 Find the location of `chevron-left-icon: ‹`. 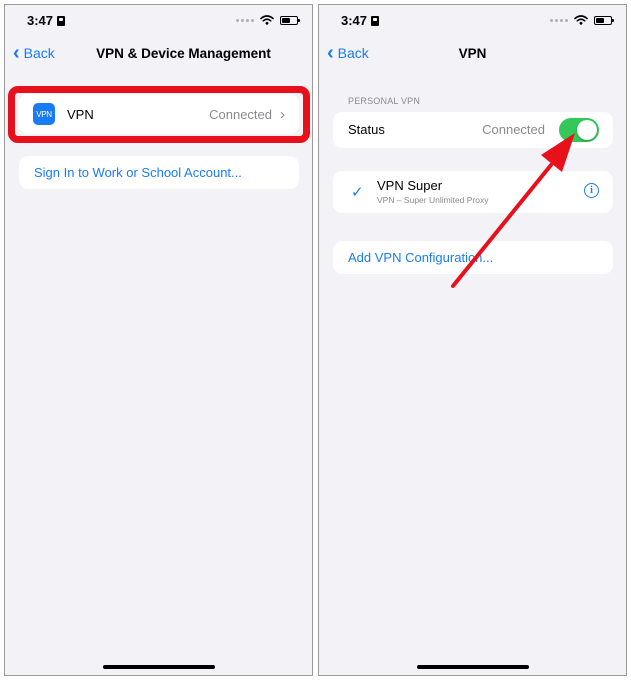

chevron-left-icon: ‹ is located at coordinates (16, 53).